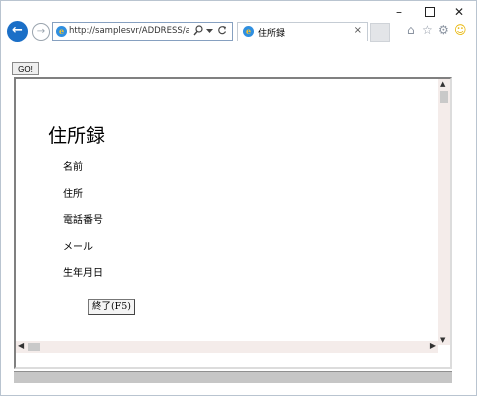 This screenshot has width=477, height=396. Describe the element at coordinates (233, 377) in the screenshot. I see `status-bar` at that location.